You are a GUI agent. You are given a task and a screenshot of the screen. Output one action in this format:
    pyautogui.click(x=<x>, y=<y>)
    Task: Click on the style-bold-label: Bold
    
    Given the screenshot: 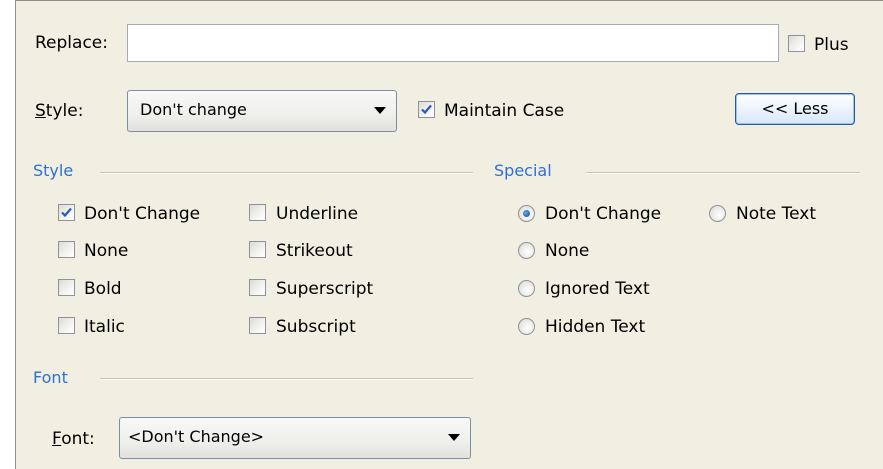 What is the action you would take?
    pyautogui.click(x=103, y=289)
    